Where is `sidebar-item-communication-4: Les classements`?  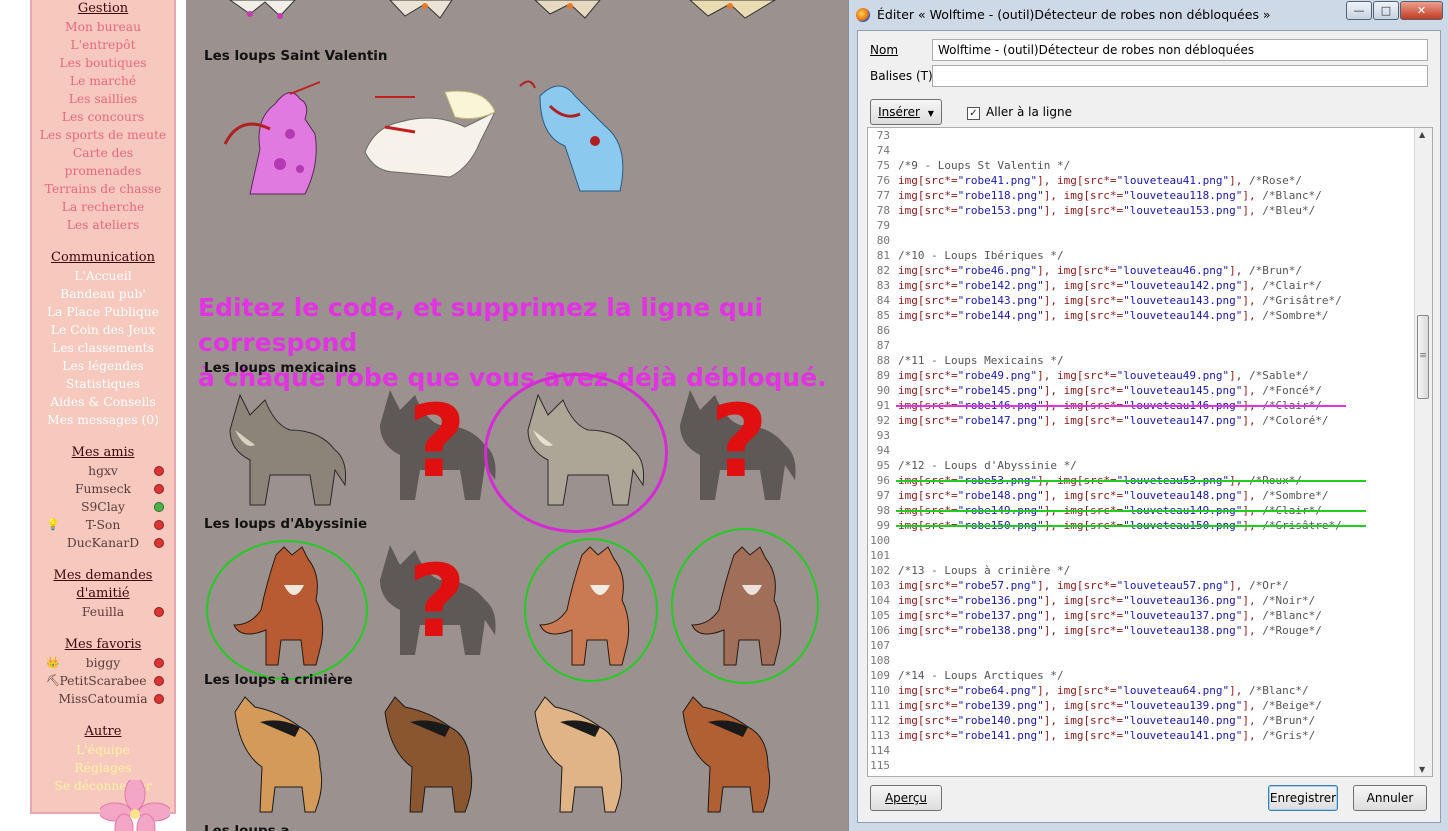 sidebar-item-communication-4: Les classements is located at coordinates (103, 348).